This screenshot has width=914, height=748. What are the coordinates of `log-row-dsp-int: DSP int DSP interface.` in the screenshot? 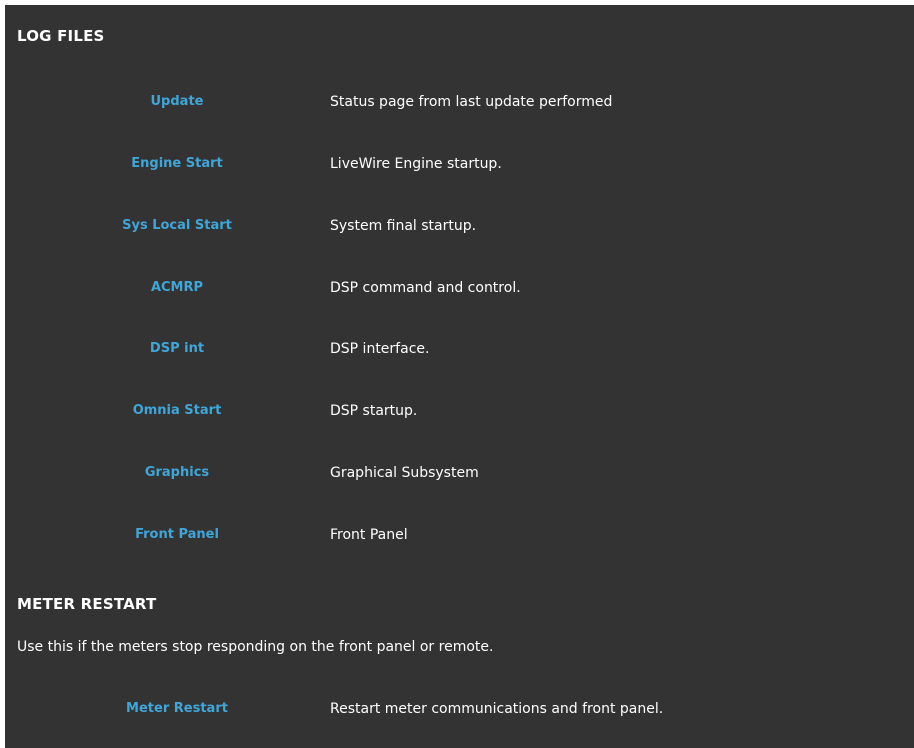 It's located at (459, 349).